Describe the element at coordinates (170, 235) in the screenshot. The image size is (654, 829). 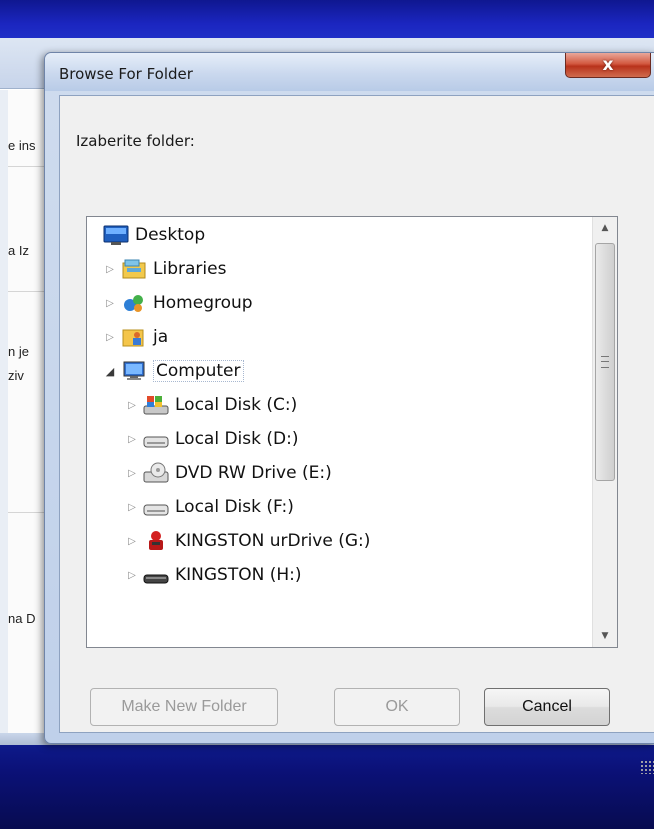
I see `tree-item-label: Desktop` at that location.